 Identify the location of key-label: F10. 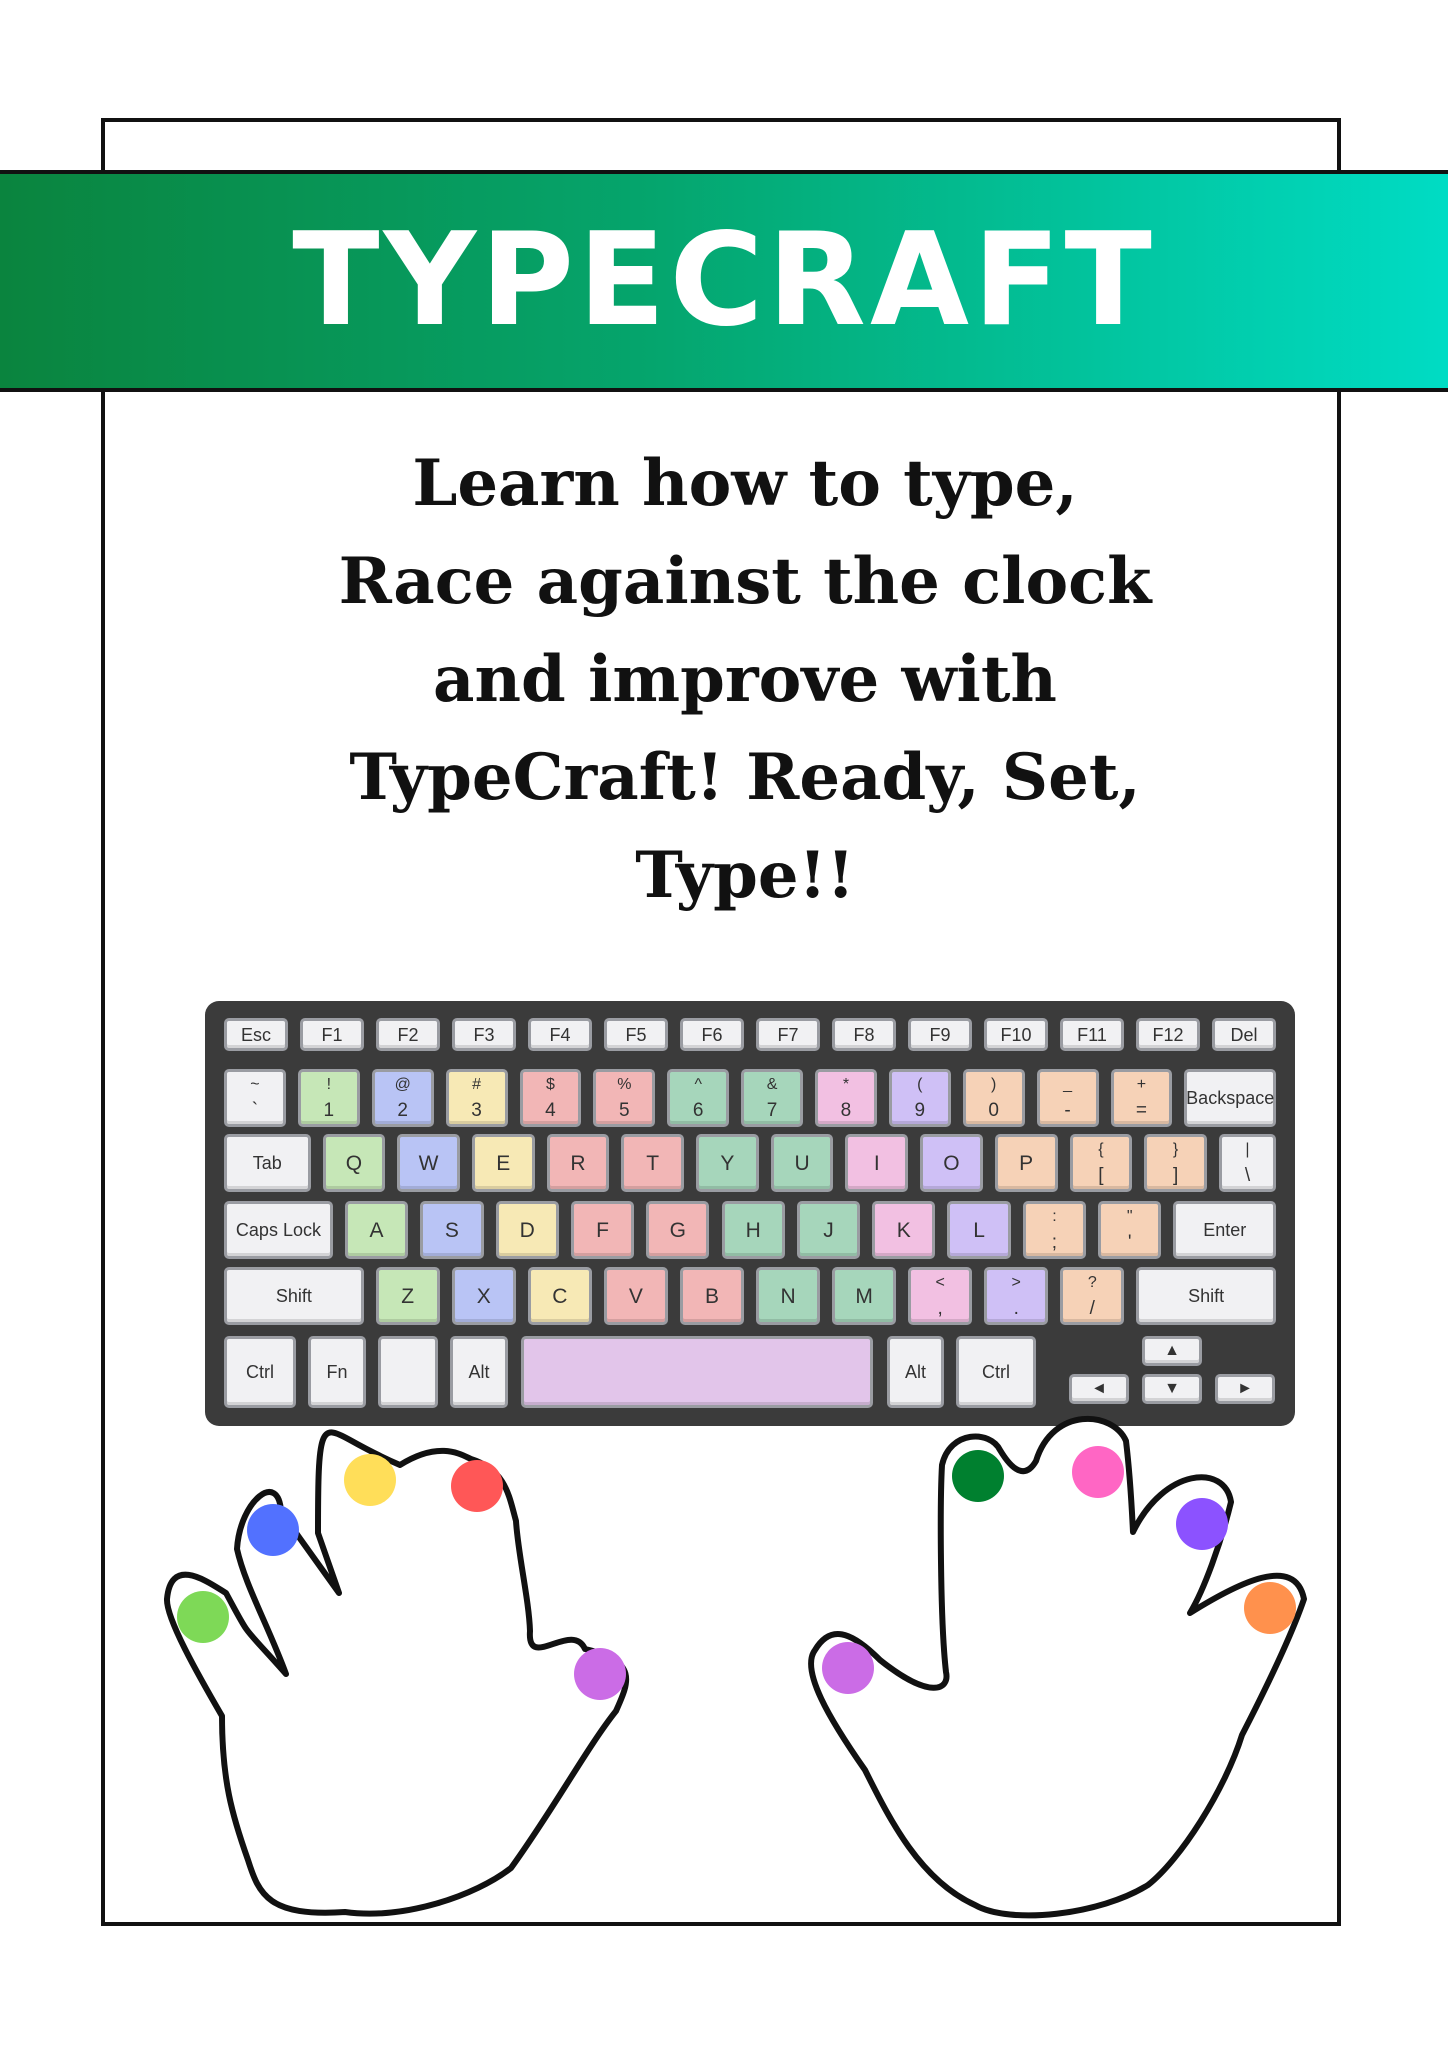
(1016, 1034).